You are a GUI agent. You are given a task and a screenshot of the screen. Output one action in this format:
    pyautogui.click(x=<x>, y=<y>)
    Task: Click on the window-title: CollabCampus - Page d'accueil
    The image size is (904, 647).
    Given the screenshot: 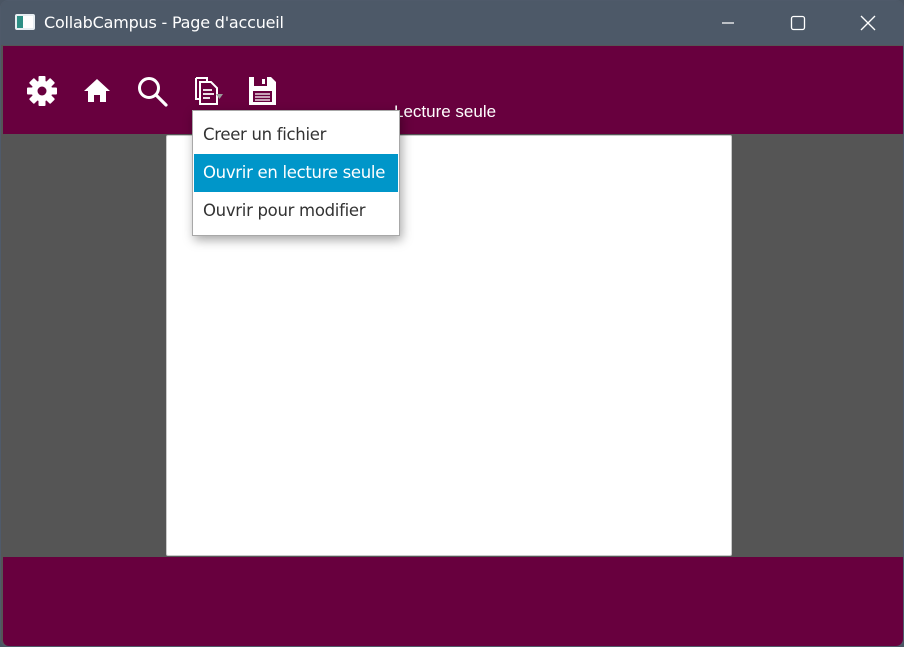 What is the action you would take?
    pyautogui.click(x=164, y=22)
    